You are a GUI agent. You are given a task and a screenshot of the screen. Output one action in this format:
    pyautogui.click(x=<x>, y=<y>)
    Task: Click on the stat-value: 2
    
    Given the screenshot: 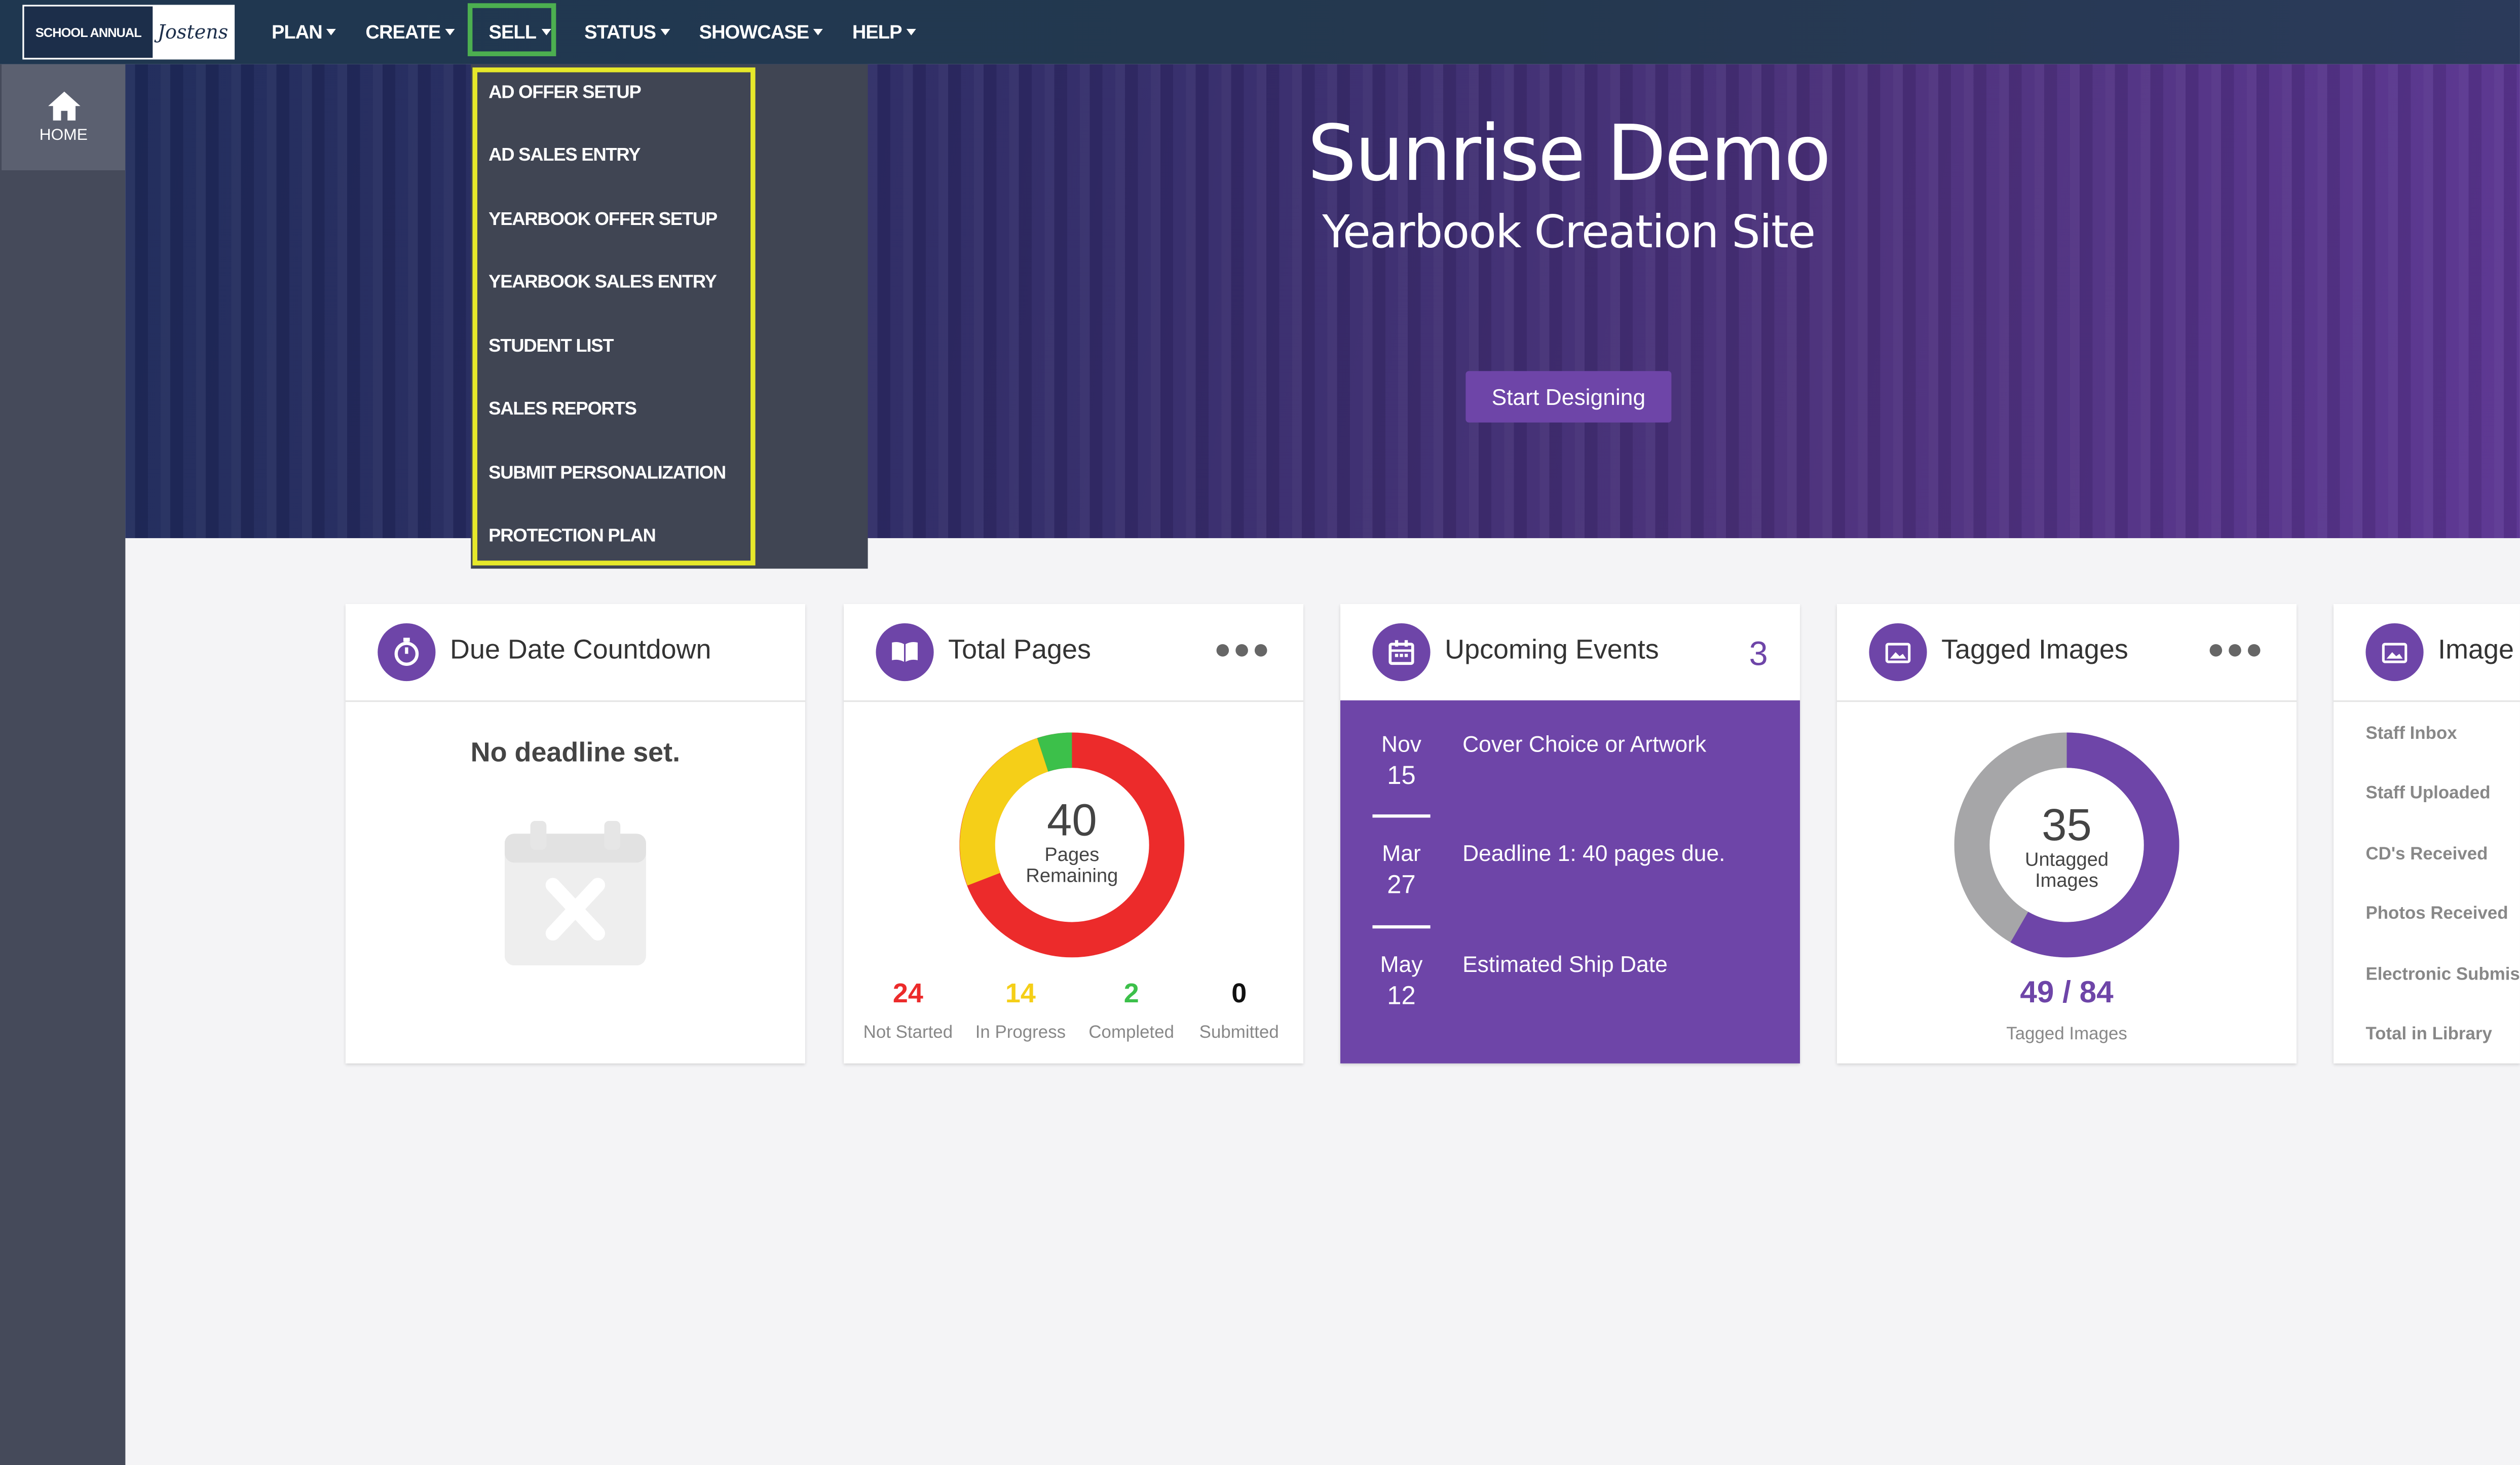 What is the action you would take?
    pyautogui.click(x=1131, y=994)
    